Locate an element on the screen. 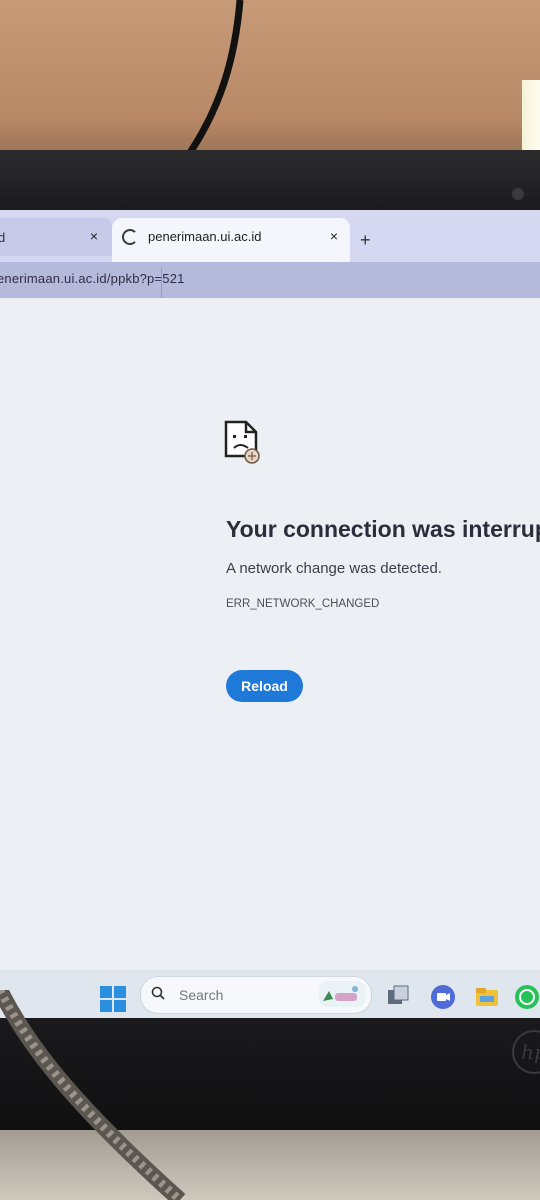  address-bar: enerimaan.ui.ac.id/ppkb?p=521 is located at coordinates (270, 280).